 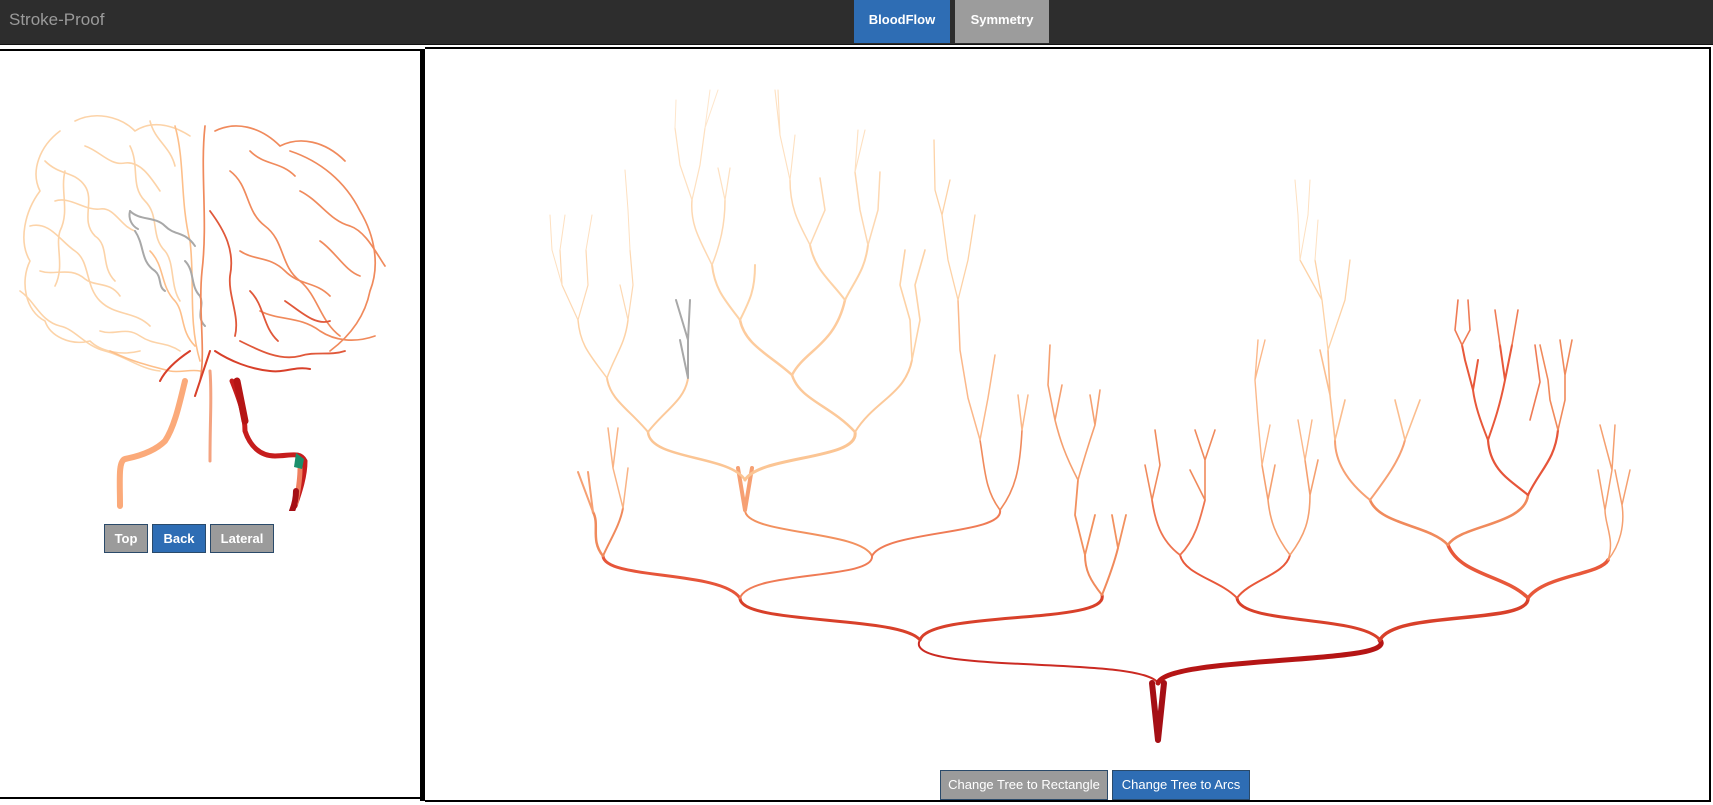 I want to click on top-navbar: Stroke-Proof BloodFlow Symmetry, so click(x=856, y=22).